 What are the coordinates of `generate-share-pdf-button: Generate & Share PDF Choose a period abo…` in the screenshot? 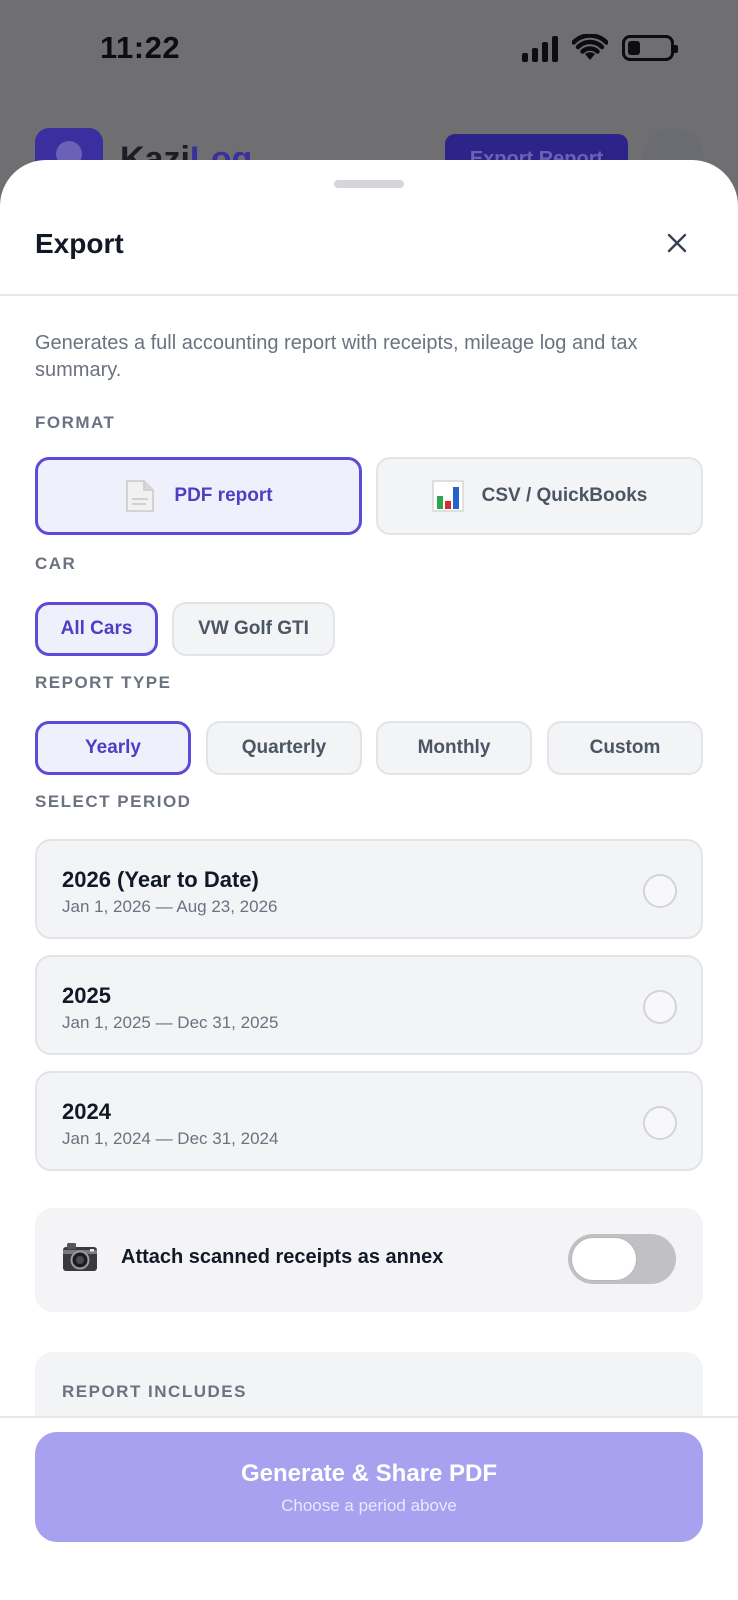 It's located at (369, 1487).